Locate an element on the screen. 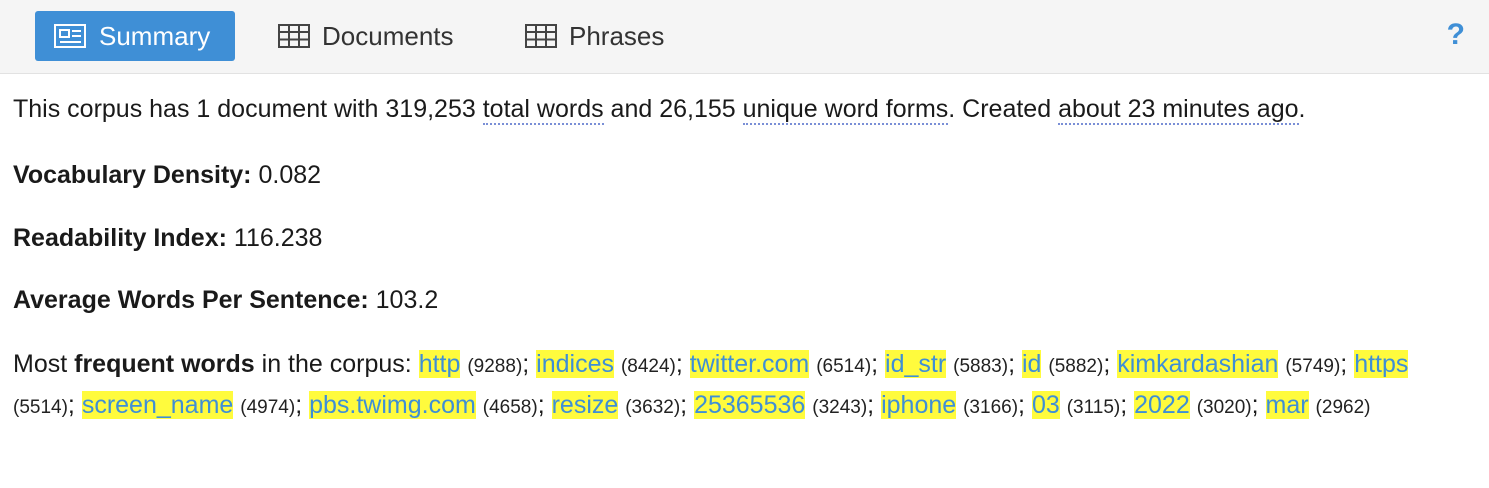  unique-words-link: unique word forms is located at coordinates (845, 110).